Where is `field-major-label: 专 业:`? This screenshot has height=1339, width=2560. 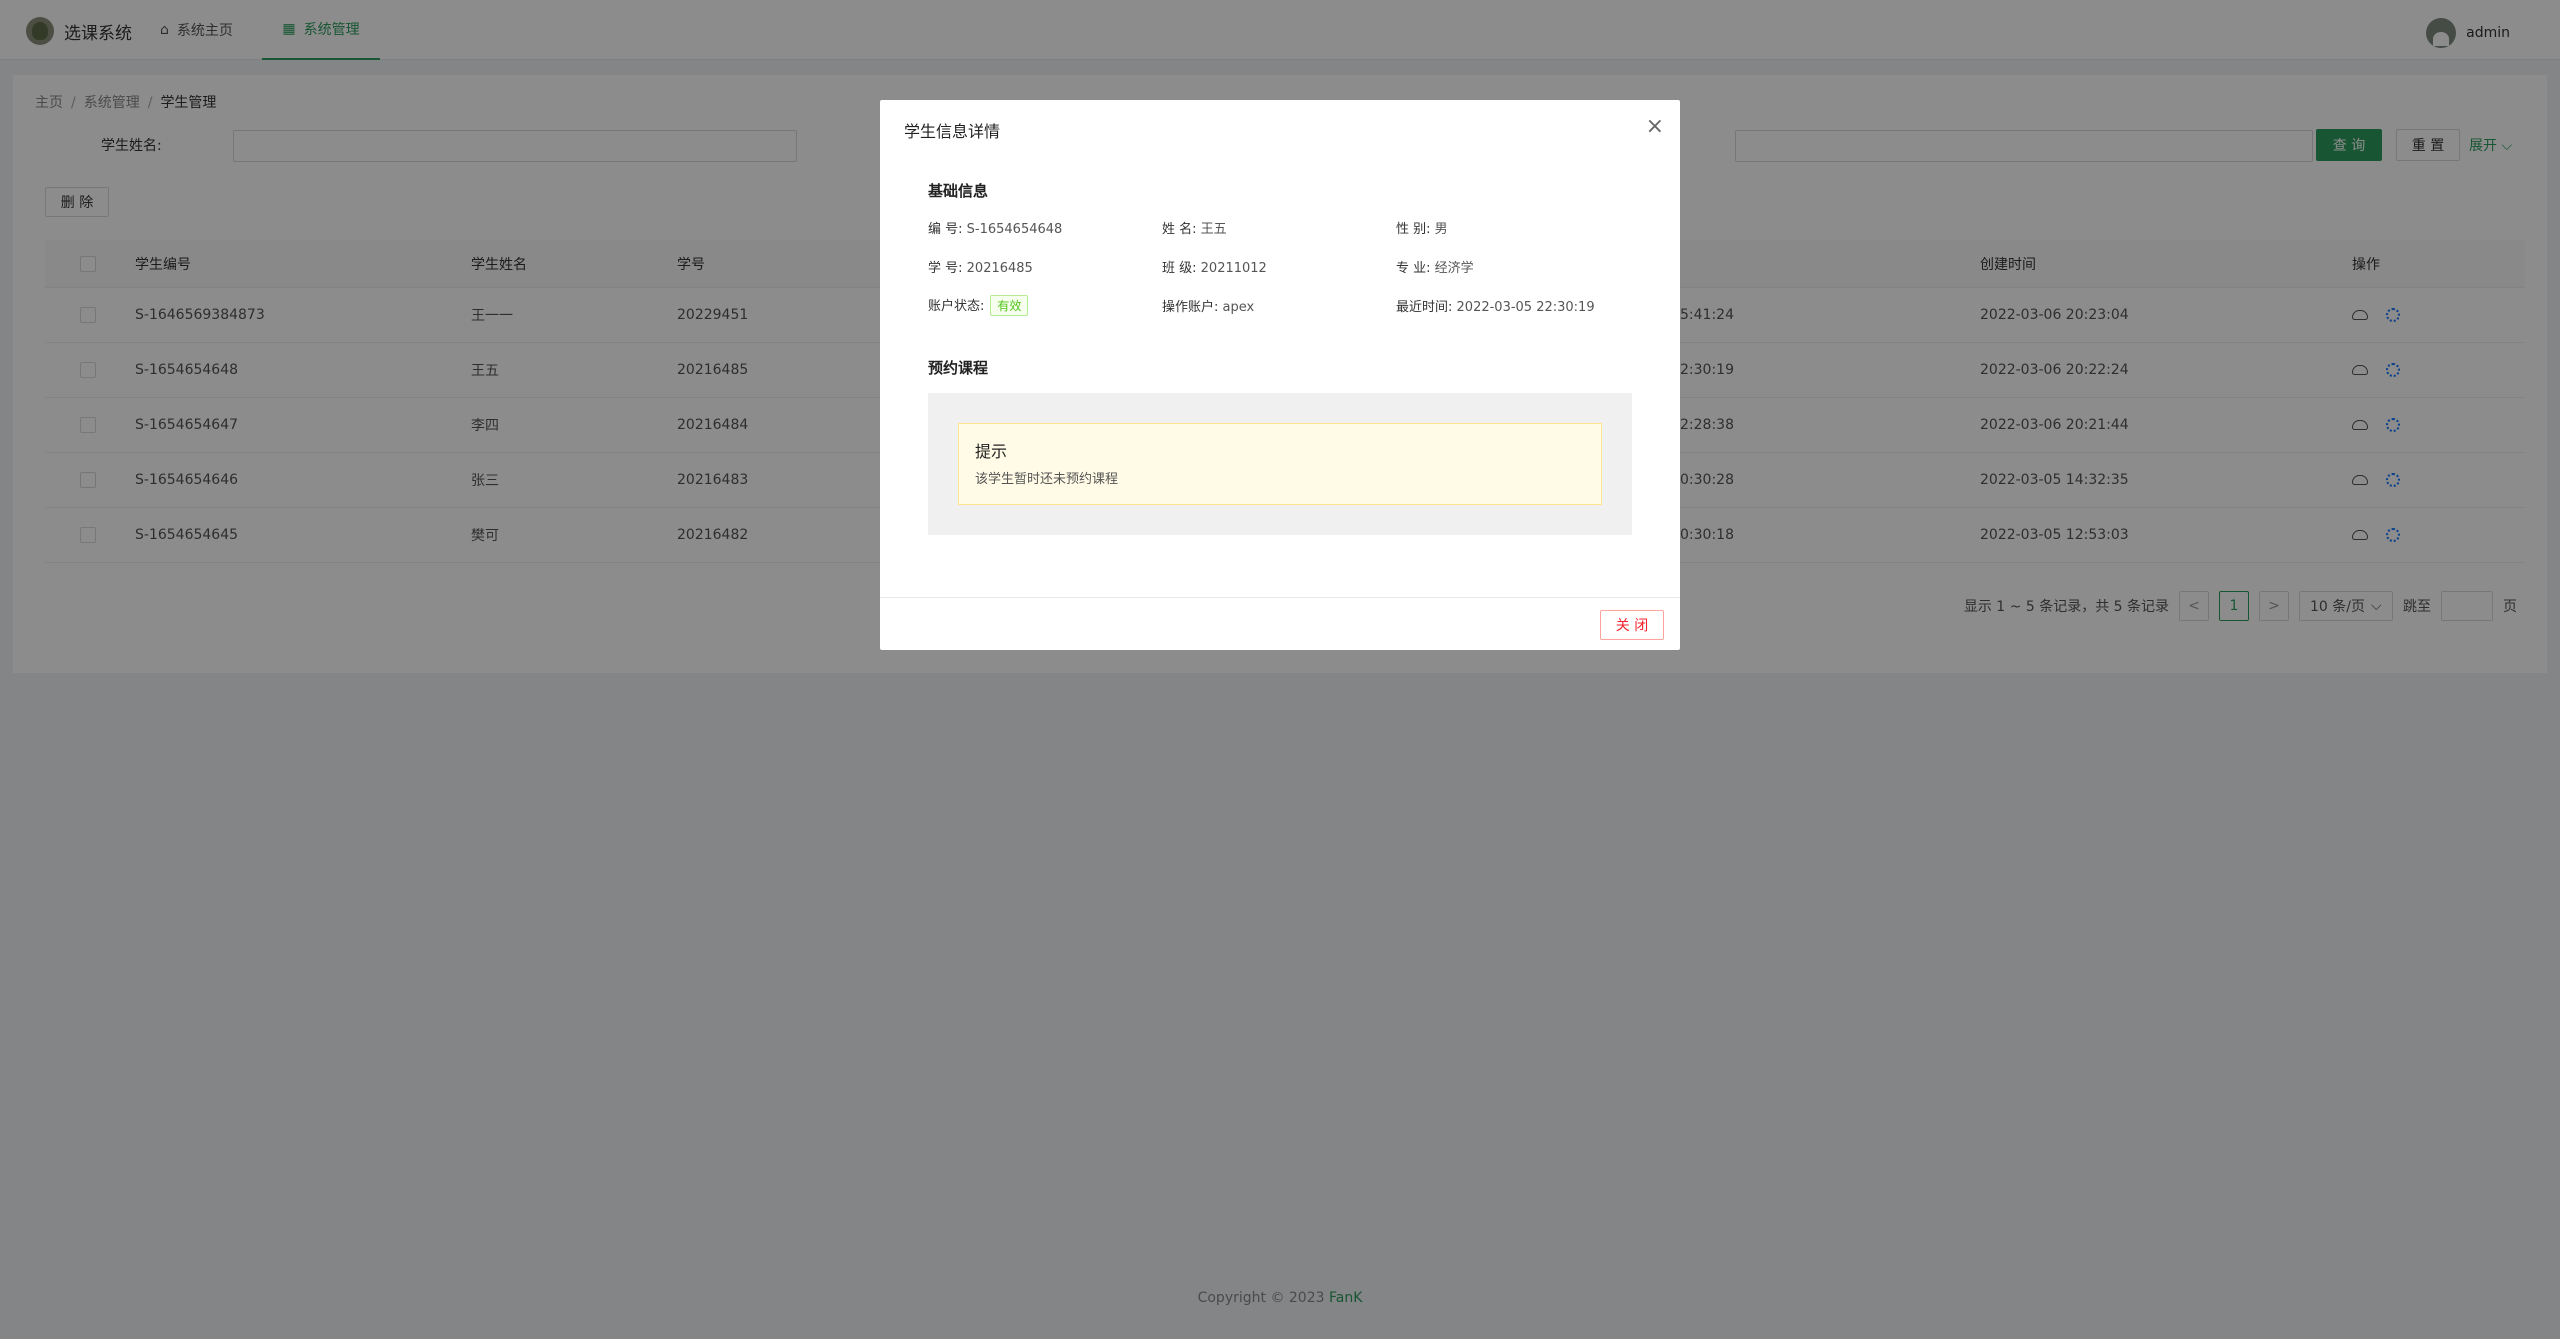
field-major-label: 专 业: is located at coordinates (1413, 268).